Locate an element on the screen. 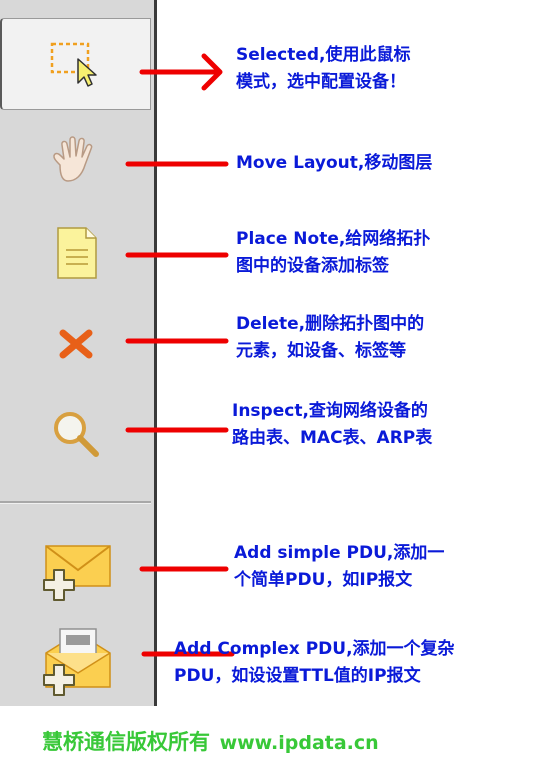 The height and width of the screenshot is (760, 542). move-description: Move Layout,移动图层 is located at coordinates (334, 163).